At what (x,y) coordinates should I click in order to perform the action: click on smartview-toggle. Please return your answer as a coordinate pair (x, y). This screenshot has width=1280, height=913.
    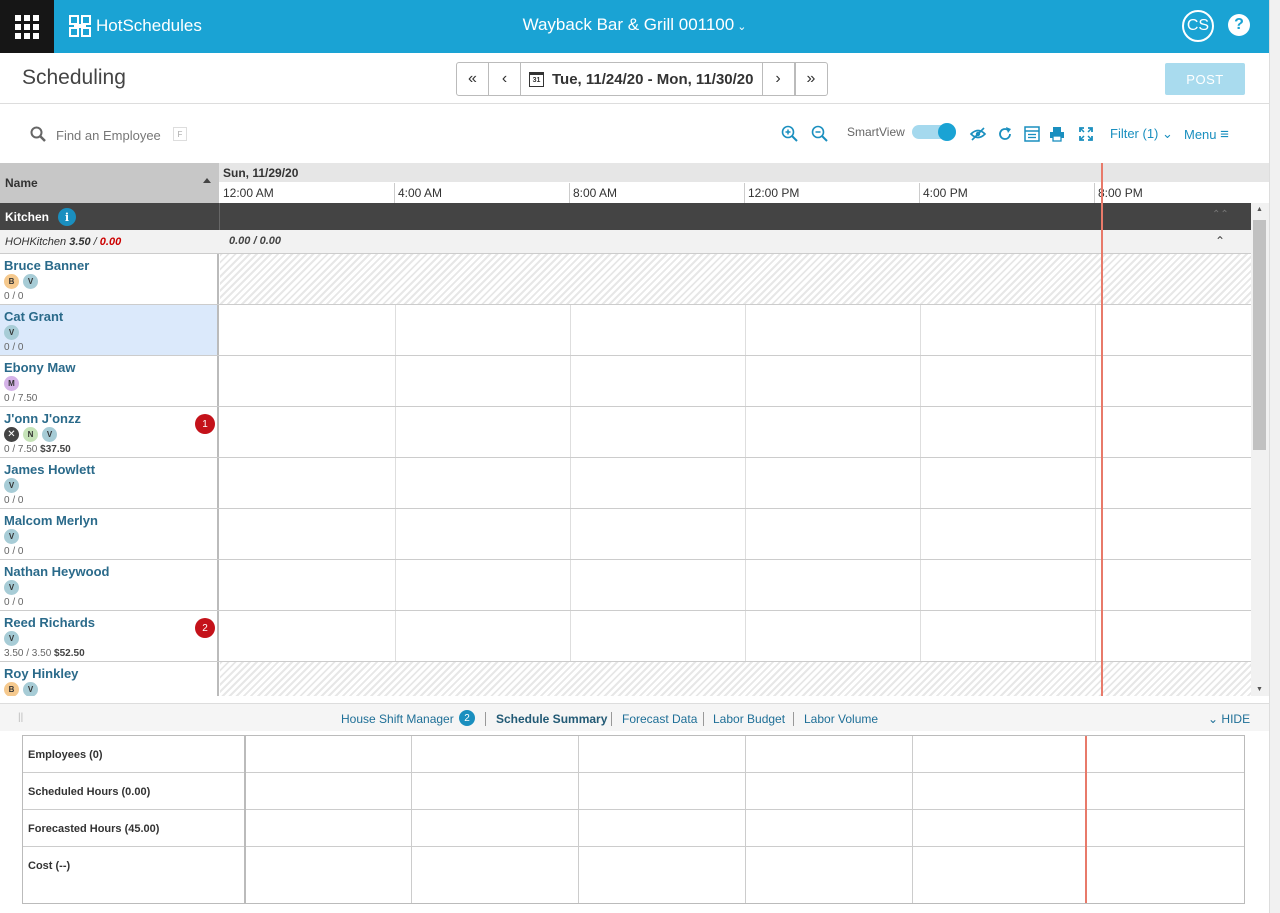
    Looking at the image, I should click on (934, 132).